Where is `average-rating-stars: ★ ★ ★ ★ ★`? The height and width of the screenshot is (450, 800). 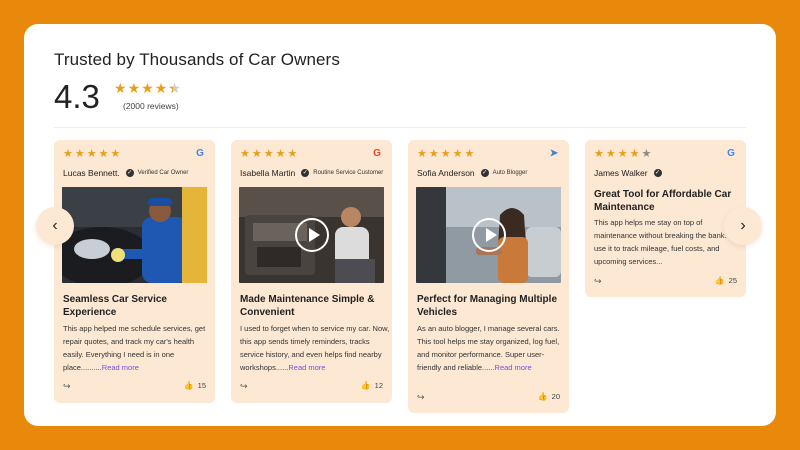
average-rating-stars: ★ ★ ★ ★ ★ is located at coordinates (147, 88).